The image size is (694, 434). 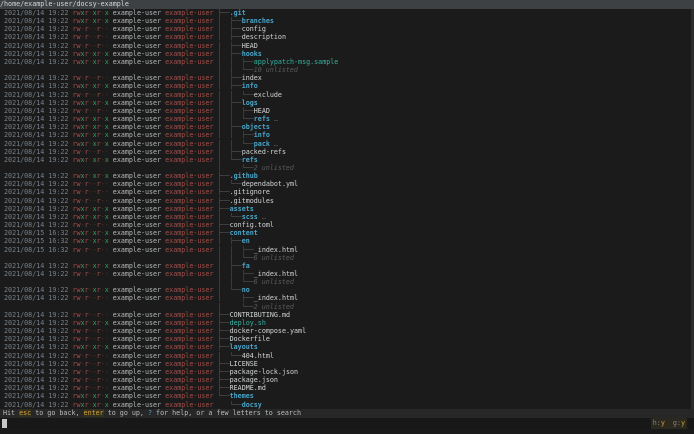 What do you see at coordinates (260, 314) in the screenshot?
I see `entry-name: CONTRIBUTING.md` at bounding box center [260, 314].